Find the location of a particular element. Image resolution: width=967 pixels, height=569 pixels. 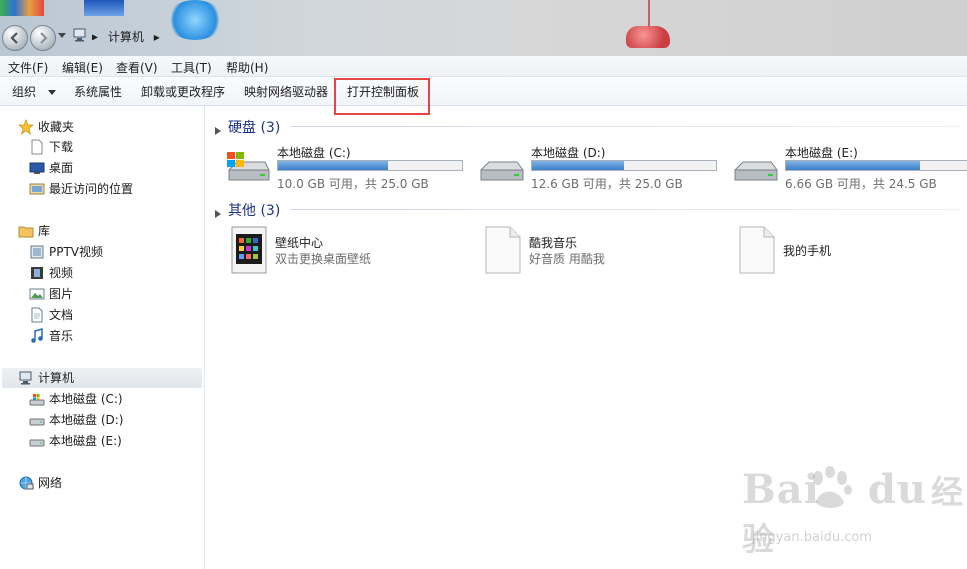

sidebar-libraries-label: 库 is located at coordinates (44, 231).